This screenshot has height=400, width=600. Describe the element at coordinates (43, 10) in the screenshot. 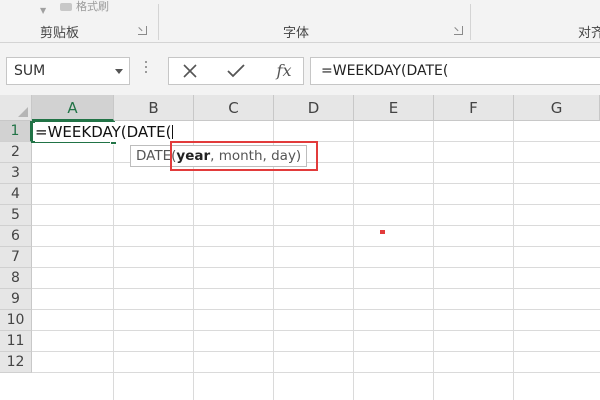

I see `chevron-down-icon: ▼` at that location.